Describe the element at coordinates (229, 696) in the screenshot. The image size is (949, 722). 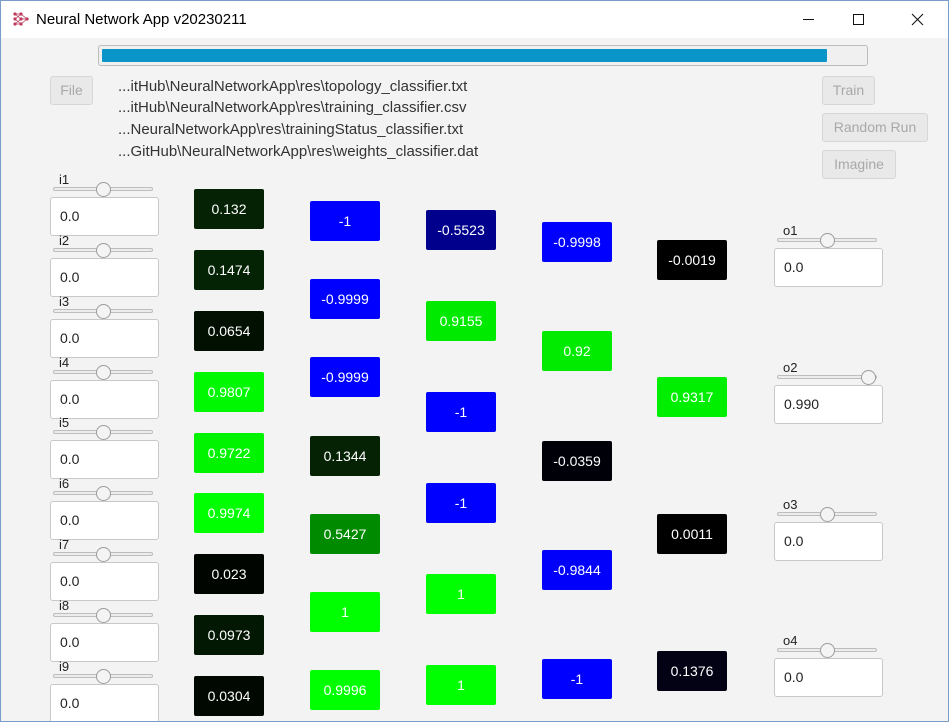
I see `neuron-node: 0.0304` at that location.